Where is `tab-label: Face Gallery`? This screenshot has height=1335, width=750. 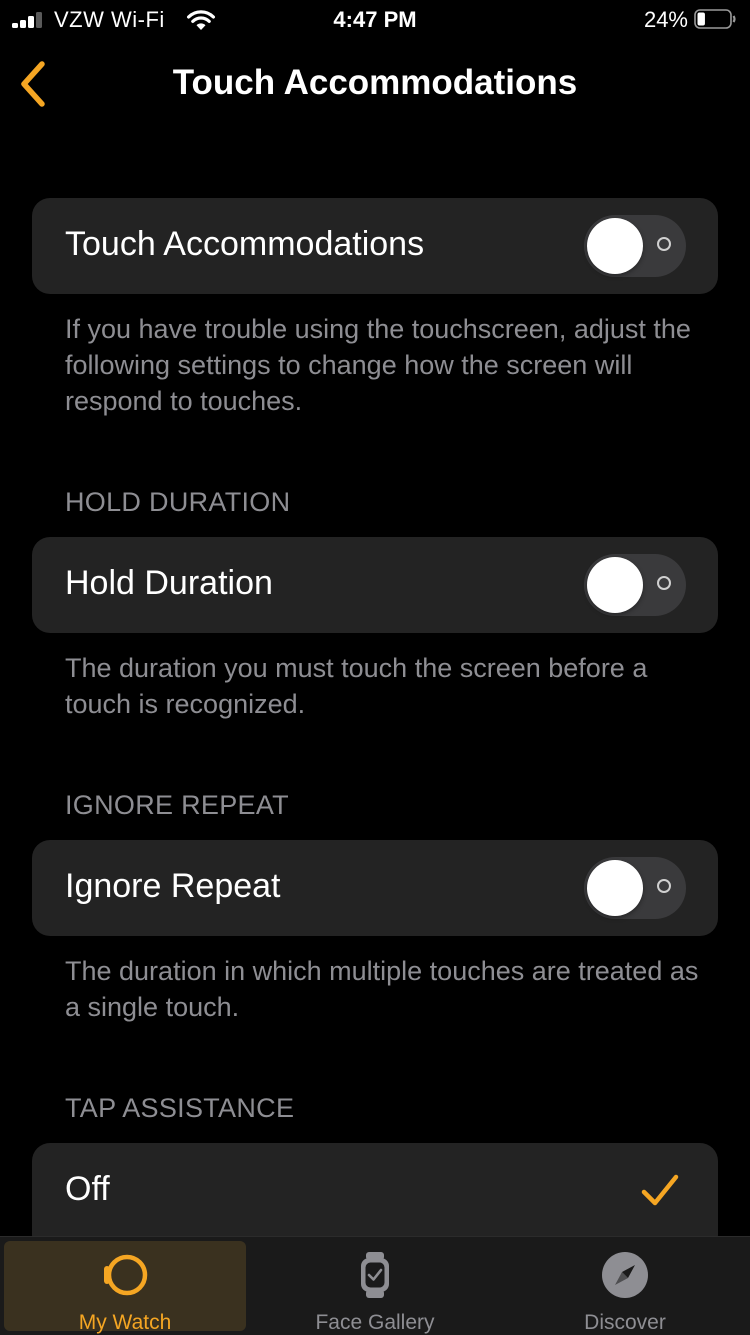 tab-label: Face Gallery is located at coordinates (375, 1322).